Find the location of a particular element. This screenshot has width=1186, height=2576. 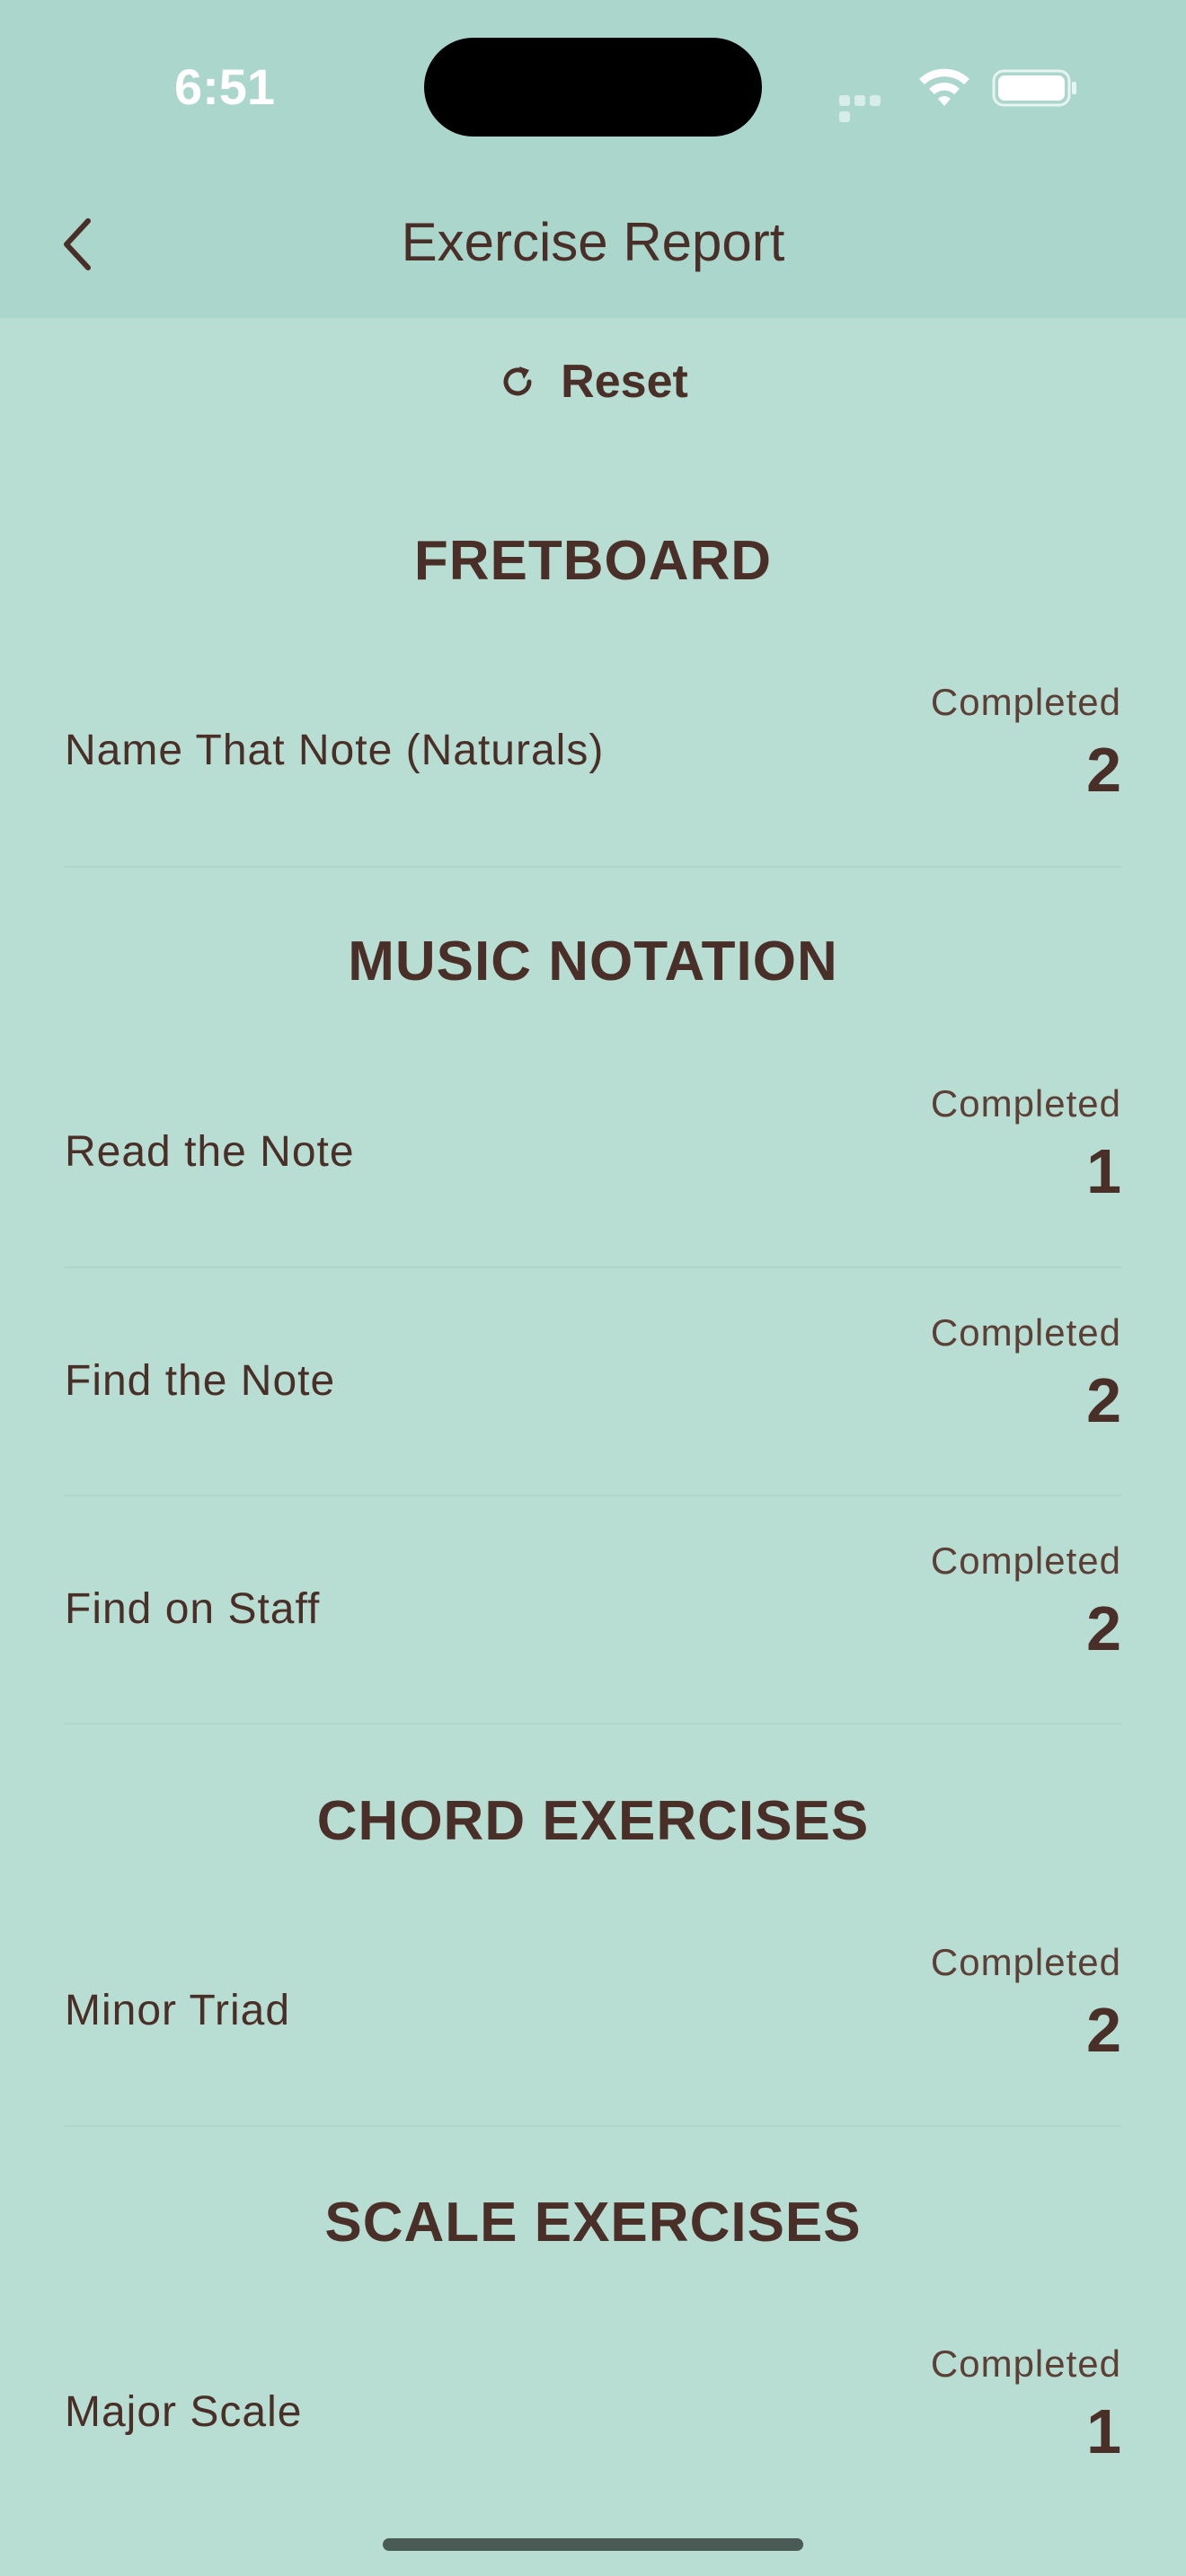

exercise-name: Find the Note is located at coordinates (200, 1381).